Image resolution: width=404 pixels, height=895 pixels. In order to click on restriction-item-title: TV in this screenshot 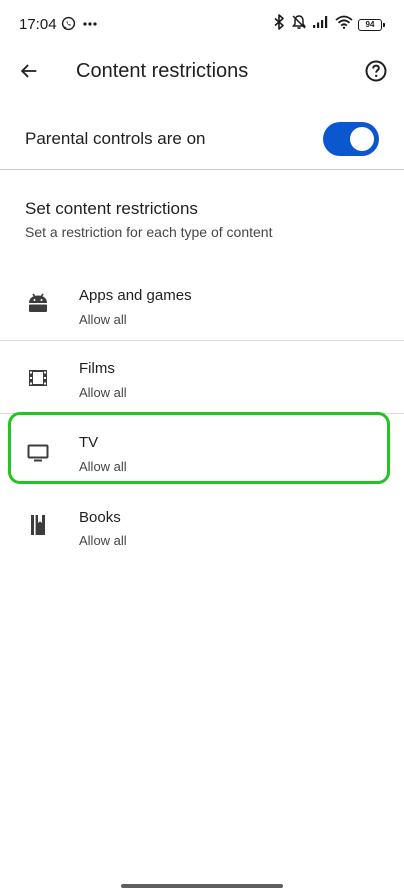, I will do `click(89, 442)`.